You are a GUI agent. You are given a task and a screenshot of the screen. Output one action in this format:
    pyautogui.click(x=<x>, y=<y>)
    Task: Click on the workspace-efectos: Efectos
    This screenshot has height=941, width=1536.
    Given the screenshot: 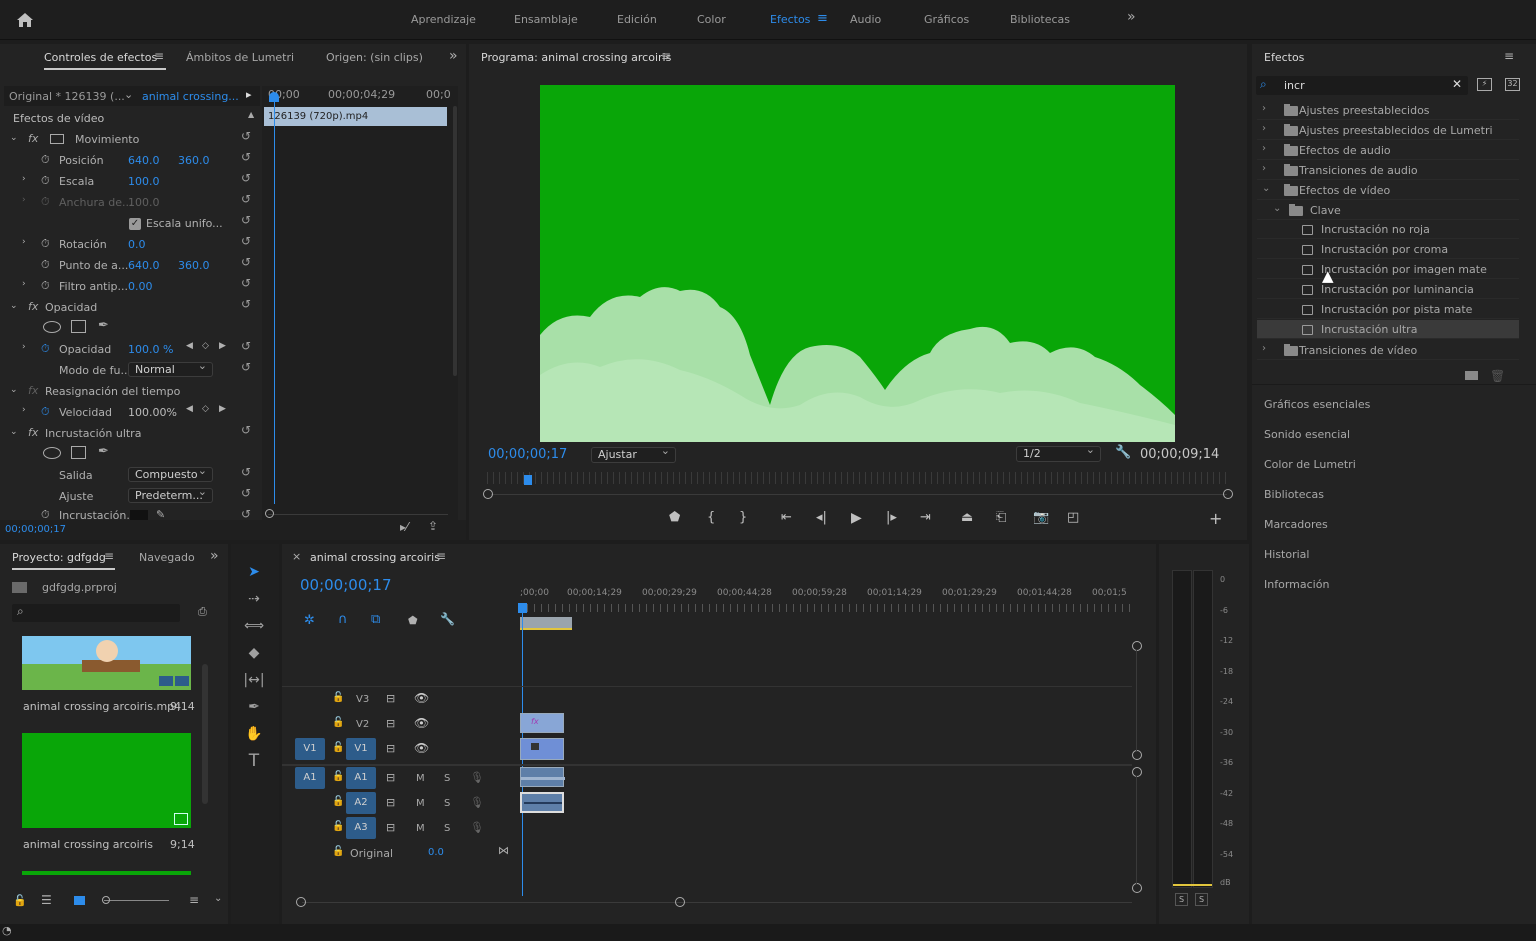 What is the action you would take?
    pyautogui.click(x=790, y=19)
    